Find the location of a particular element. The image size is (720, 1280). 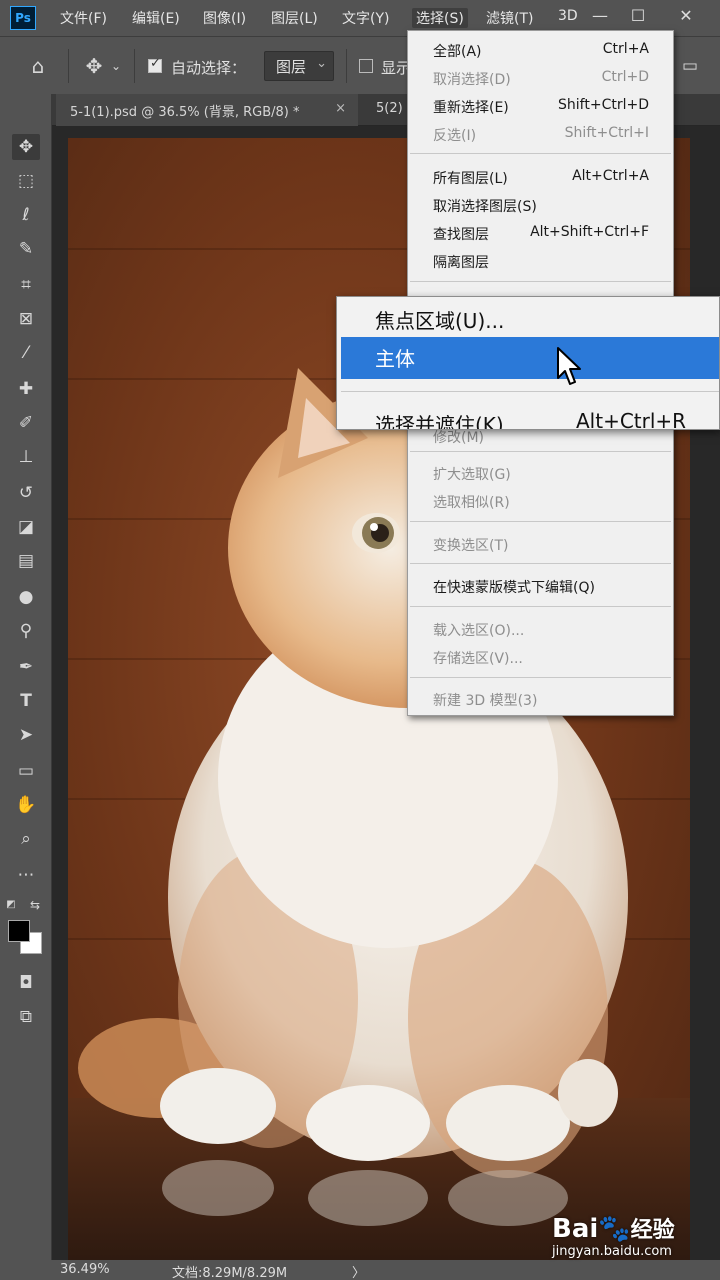

menu-edit: 编辑(E) is located at coordinates (156, 18).